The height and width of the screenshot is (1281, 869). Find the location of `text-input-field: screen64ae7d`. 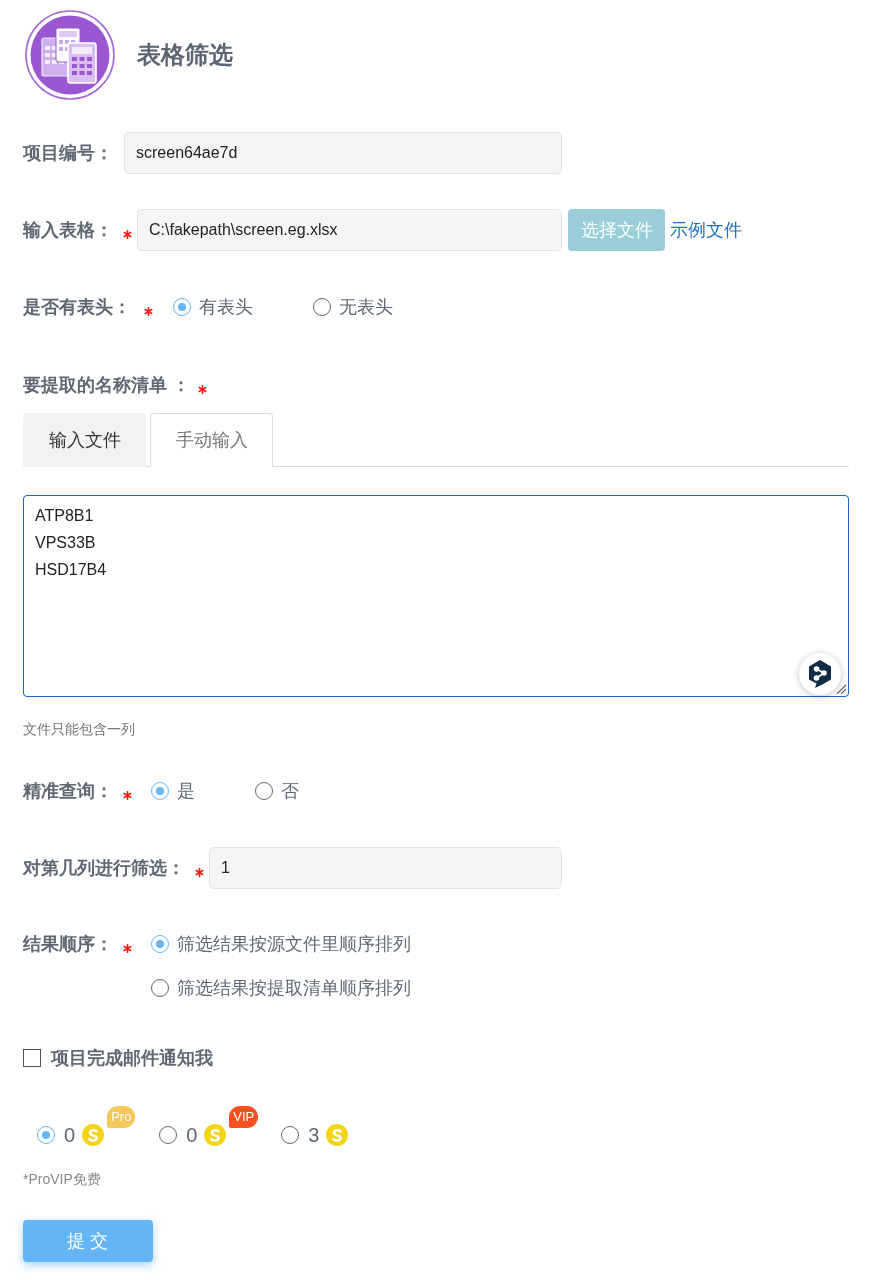

text-input-field: screen64ae7d is located at coordinates (343, 153).